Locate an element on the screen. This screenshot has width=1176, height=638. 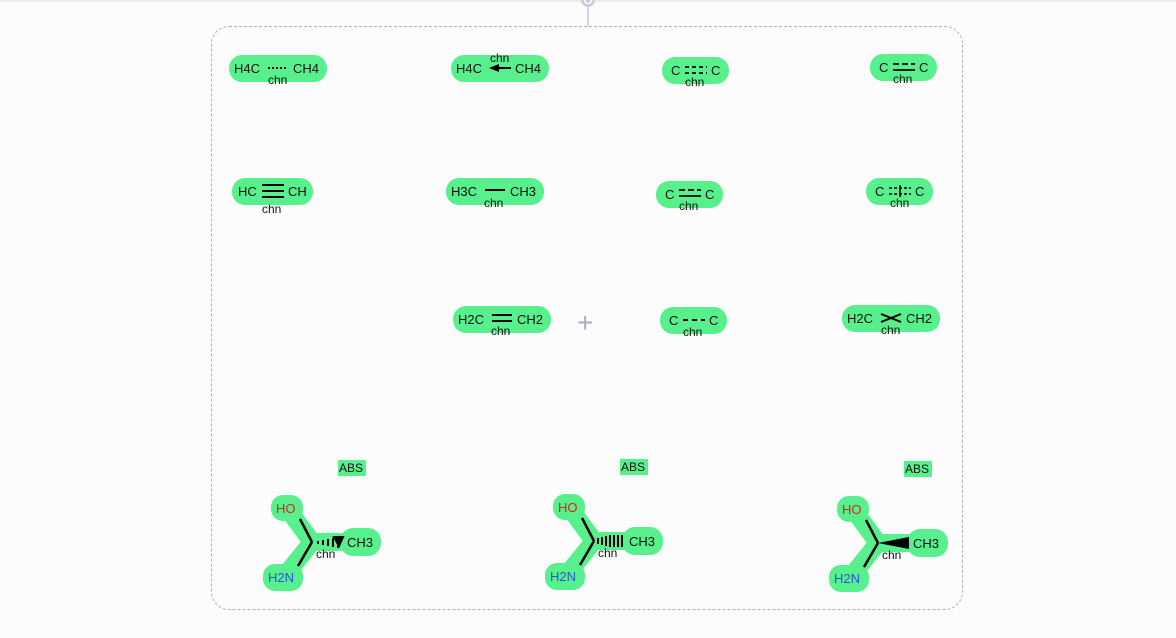
plus-icon: + is located at coordinates (585, 322).